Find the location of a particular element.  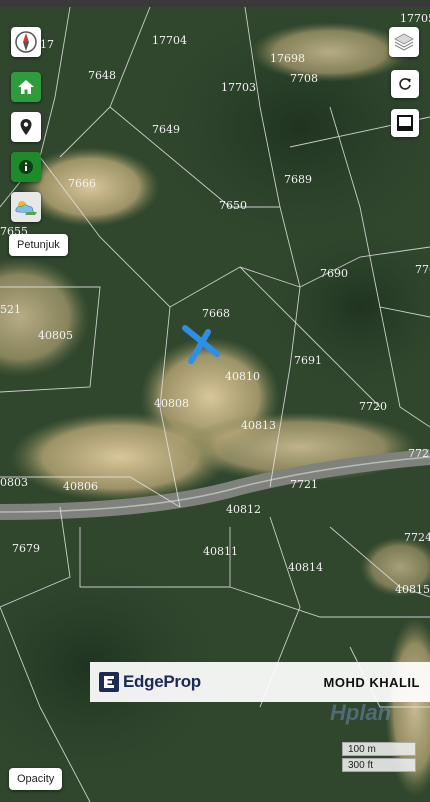

lot-label: 40812 is located at coordinates (243, 509).